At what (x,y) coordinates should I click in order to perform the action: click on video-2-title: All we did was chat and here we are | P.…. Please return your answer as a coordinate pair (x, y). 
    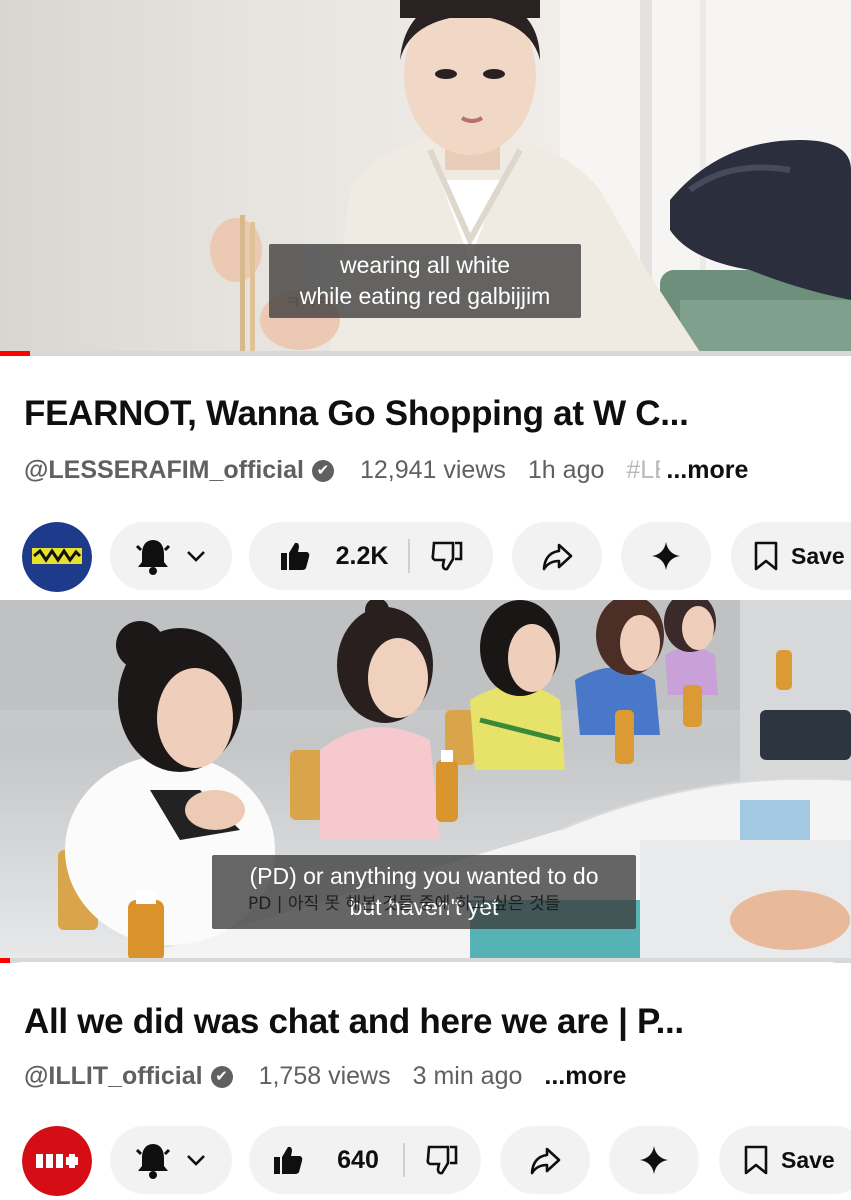
    Looking at the image, I should click on (354, 1022).